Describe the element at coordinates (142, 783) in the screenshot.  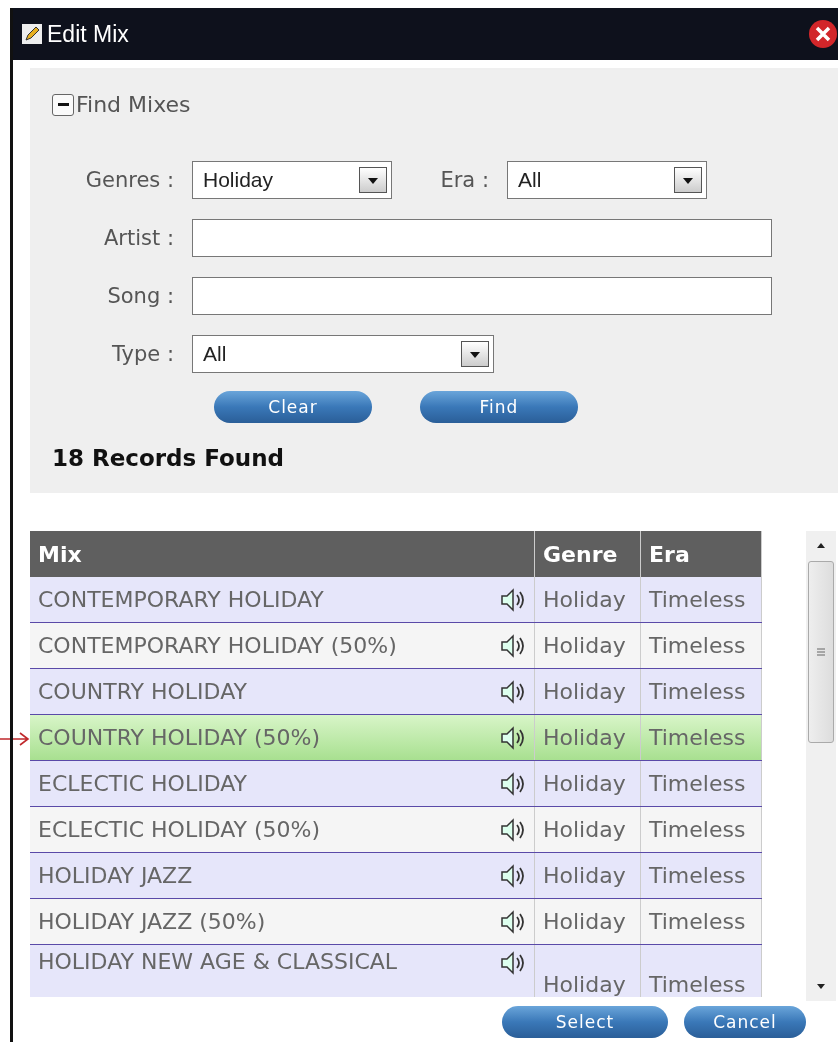
I see `mix-name: ECLECTIC HOLIDAY` at that location.